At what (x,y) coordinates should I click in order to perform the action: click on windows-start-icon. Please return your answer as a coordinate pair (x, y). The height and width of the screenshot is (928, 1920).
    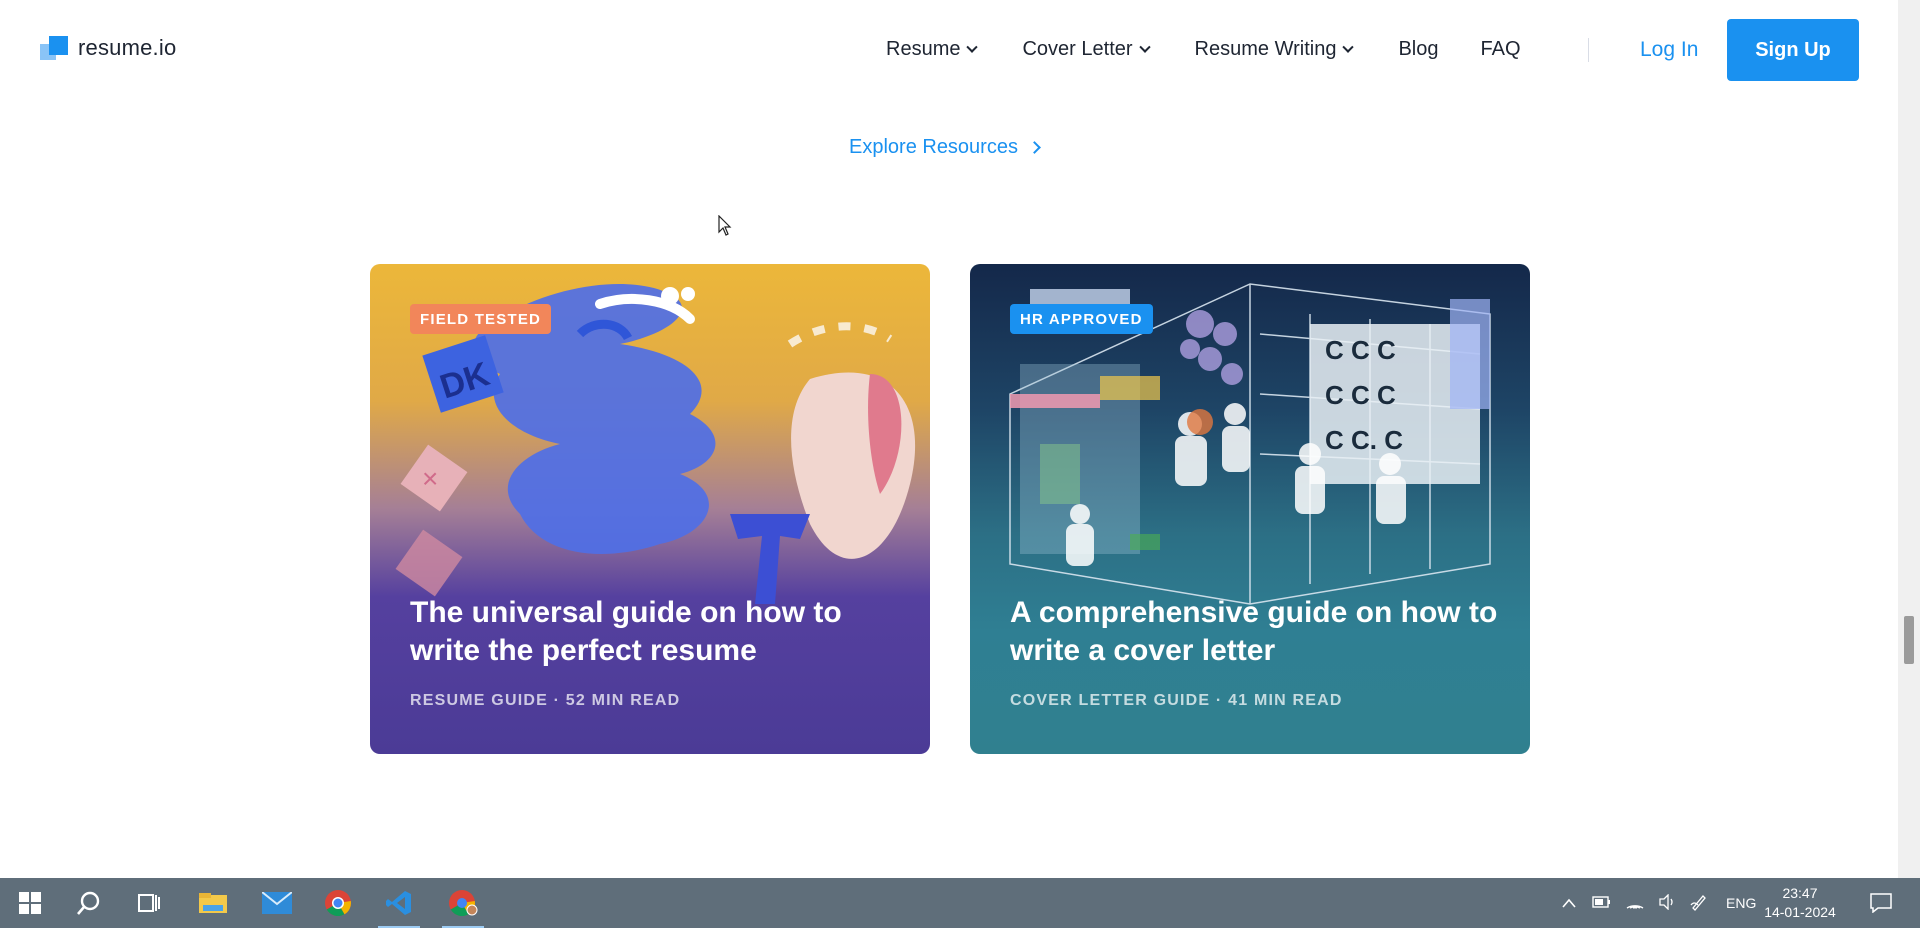
    Looking at the image, I should click on (30, 903).